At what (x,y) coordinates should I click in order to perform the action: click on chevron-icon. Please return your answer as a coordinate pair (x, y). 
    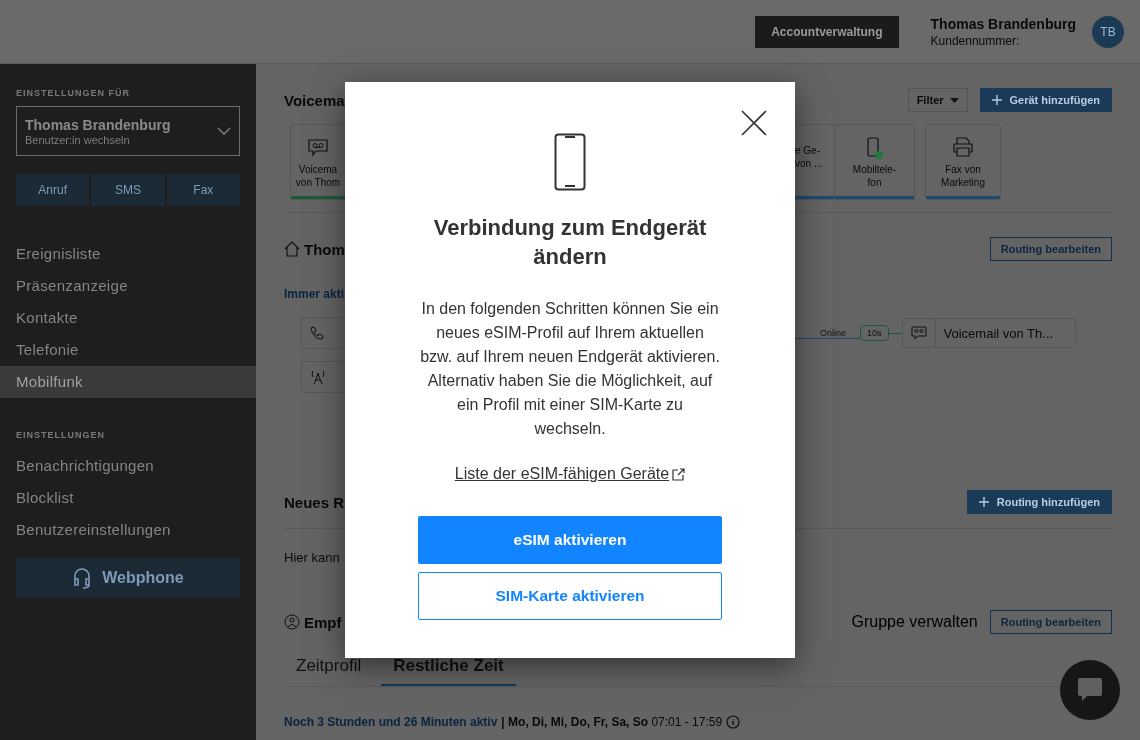
    Looking at the image, I should click on (224, 131).